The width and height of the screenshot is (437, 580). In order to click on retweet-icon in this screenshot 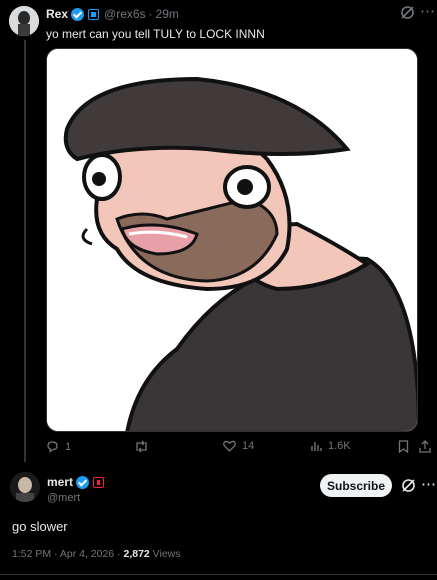, I will do `click(141, 446)`.